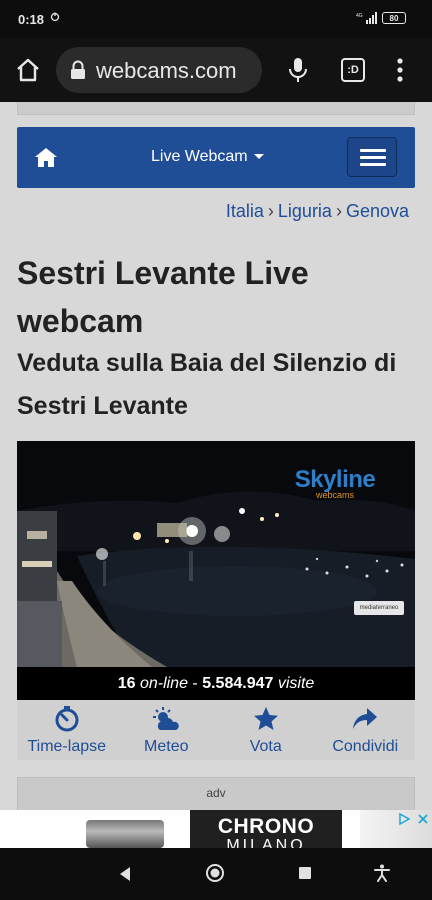  I want to click on network-type: 4G, so click(359, 16).